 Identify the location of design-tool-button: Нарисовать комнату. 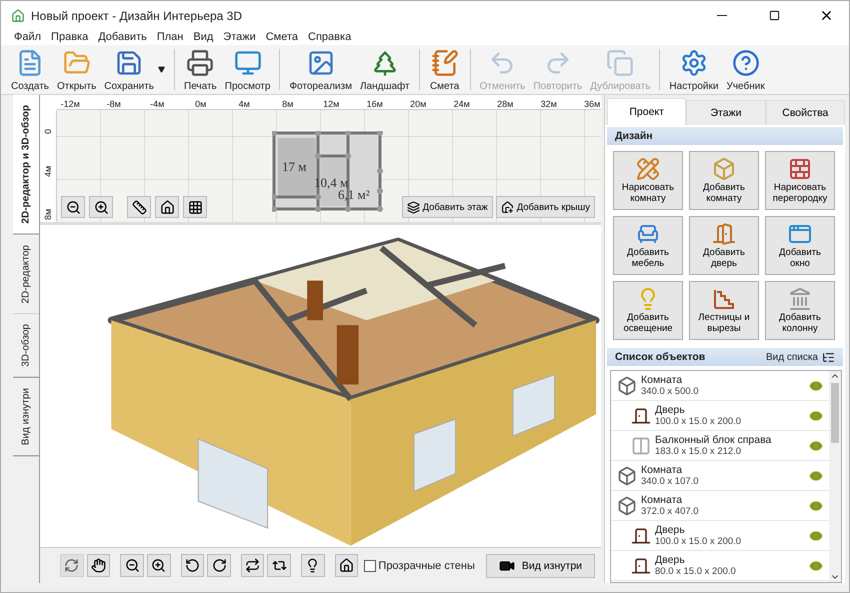
(648, 180).